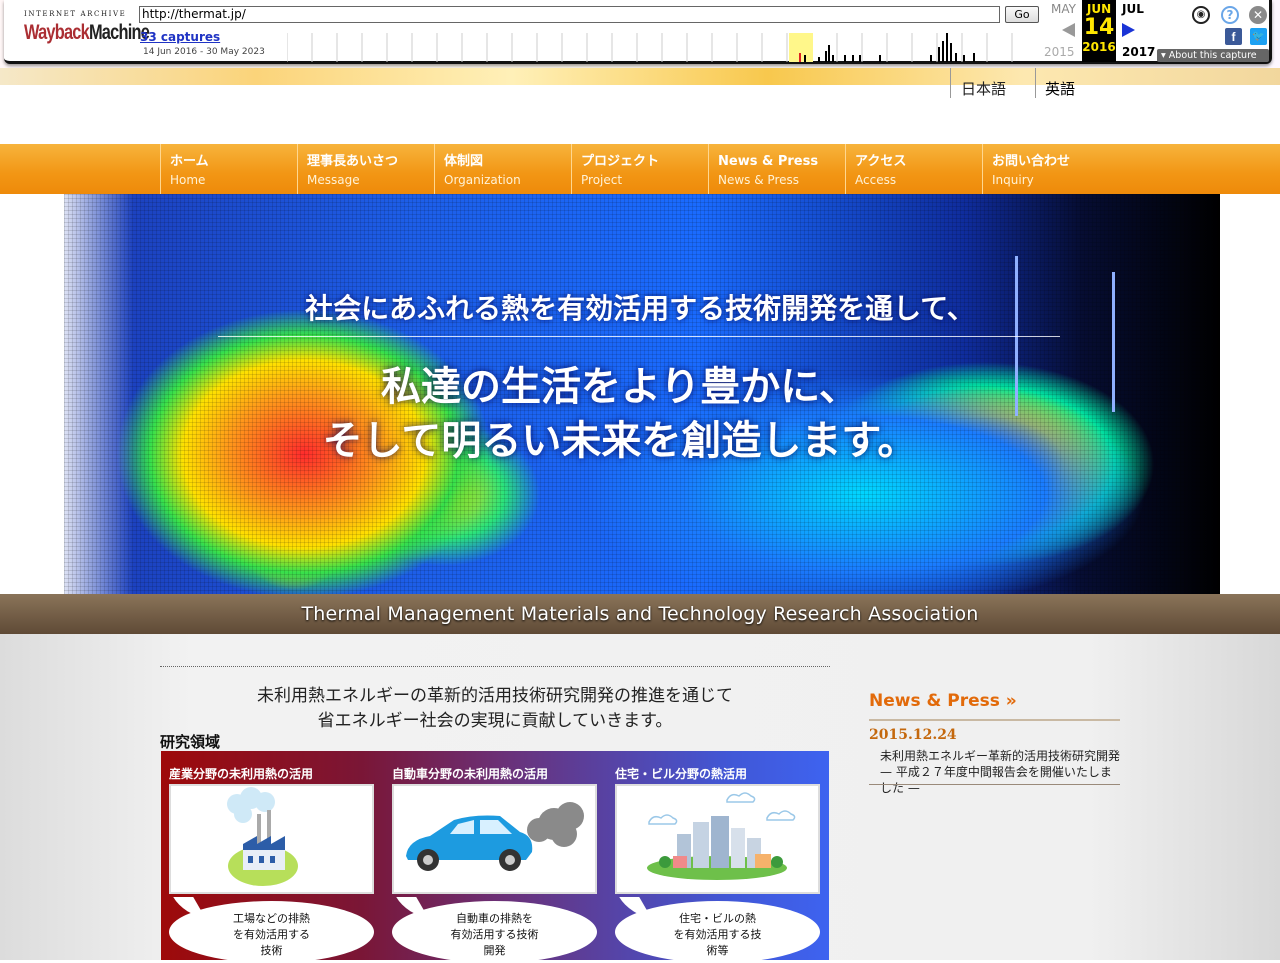  Describe the element at coordinates (271, 932) in the screenshot. I see `card-bubble: 工場などの排熱 を有効活用する 技術` at that location.